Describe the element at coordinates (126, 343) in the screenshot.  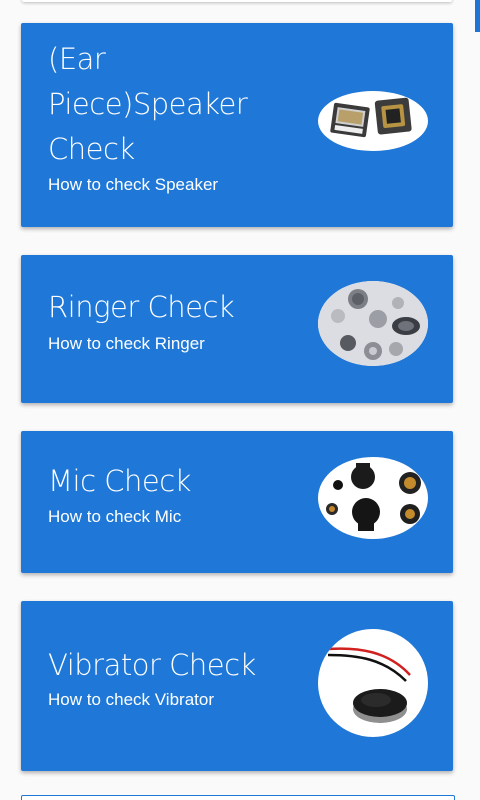
I see `card-subtitle: How to check Ringer` at that location.